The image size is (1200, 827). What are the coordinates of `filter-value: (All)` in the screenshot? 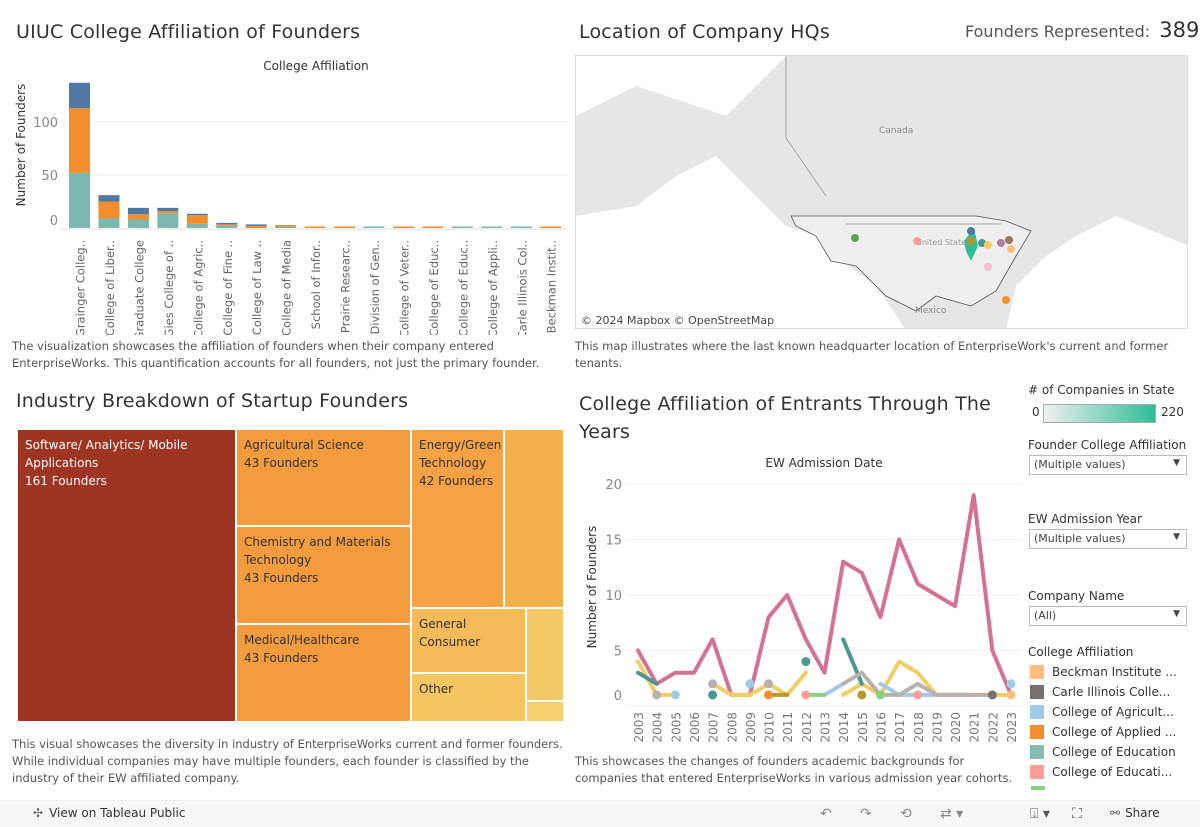 It's located at (1045, 615).